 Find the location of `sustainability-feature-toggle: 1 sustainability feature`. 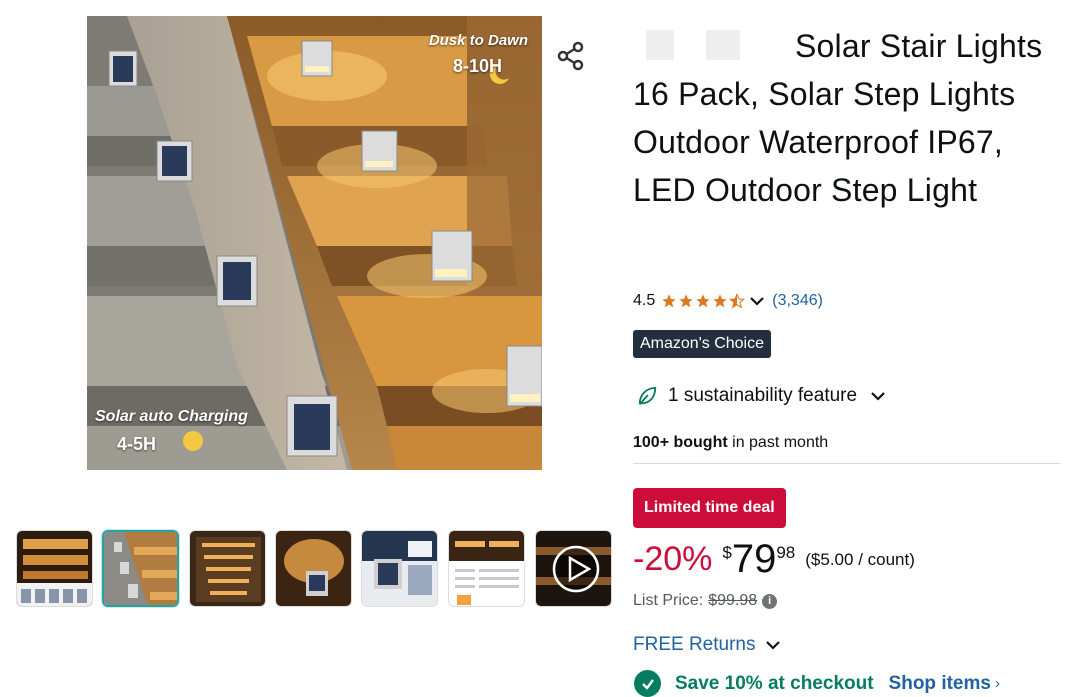

sustainability-feature-toggle: 1 sustainability feature is located at coordinates (761, 396).